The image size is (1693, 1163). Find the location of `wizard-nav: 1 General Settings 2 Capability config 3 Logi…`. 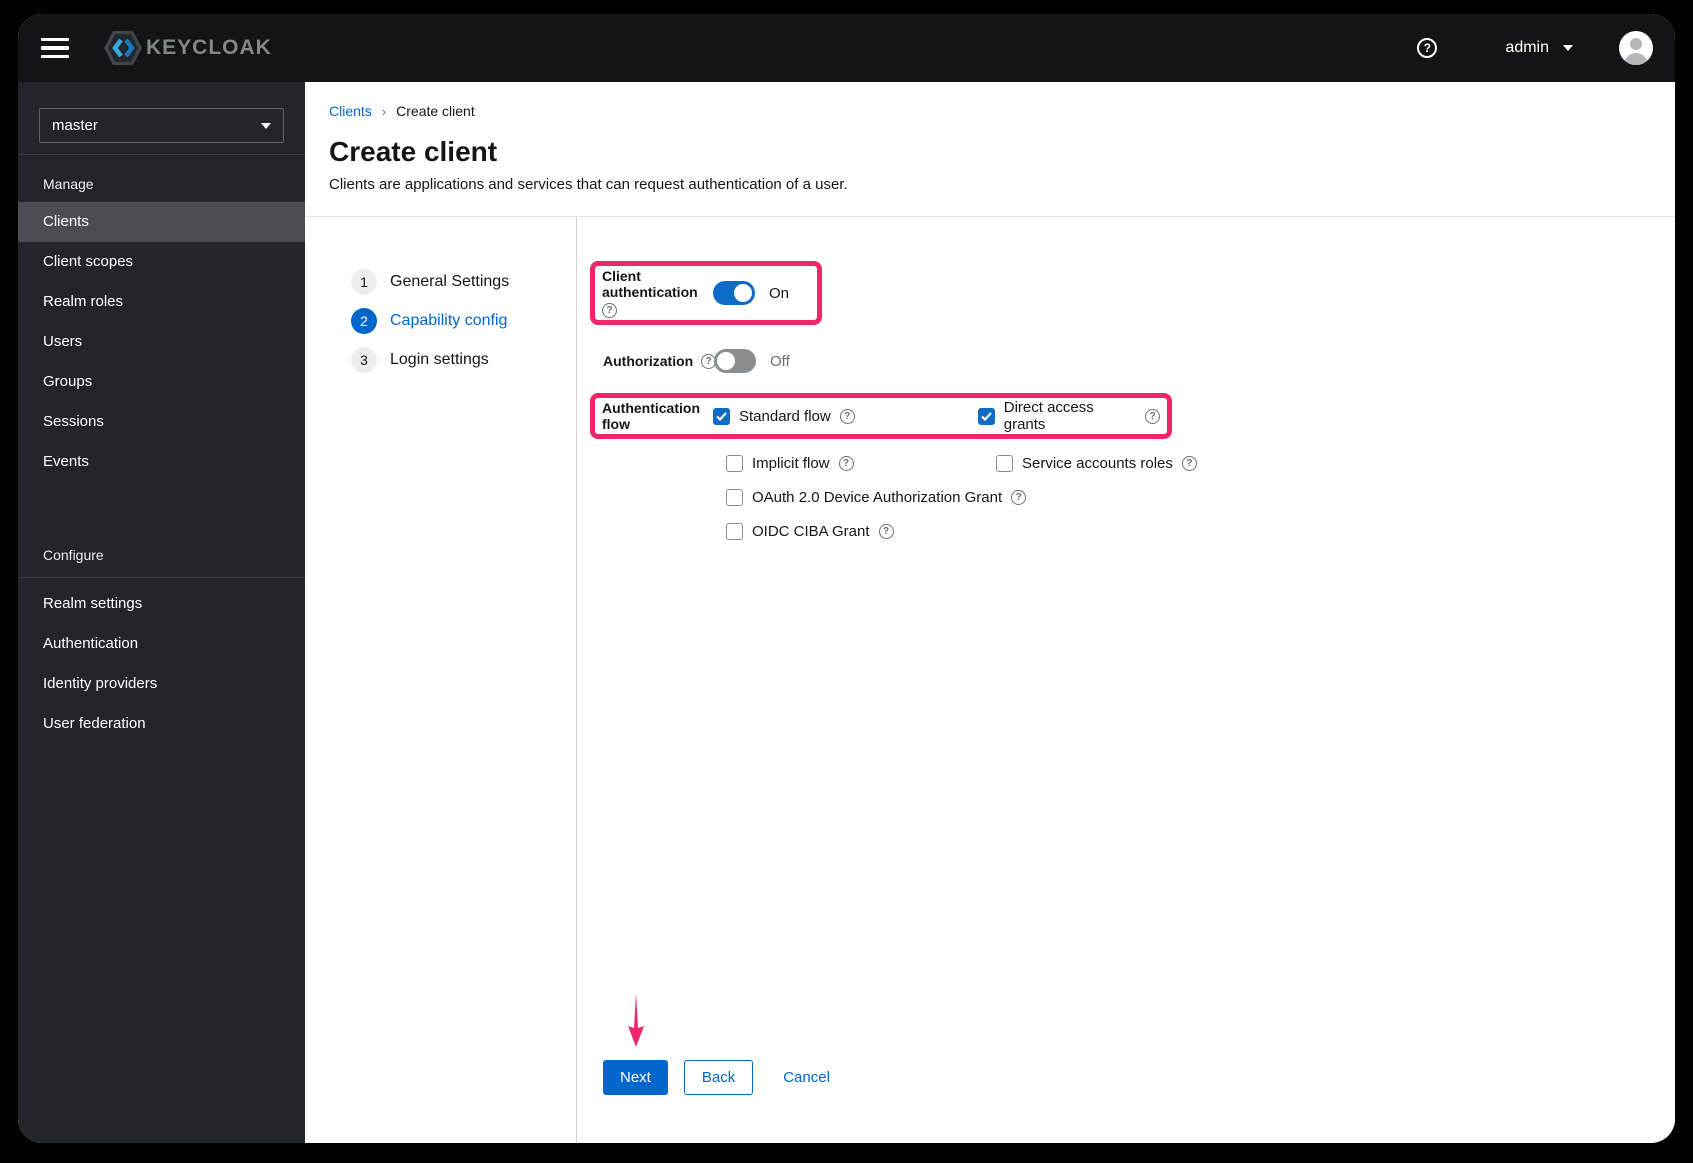

wizard-nav: 1 General Settings 2 Capability config 3 Logi… is located at coordinates (441, 680).